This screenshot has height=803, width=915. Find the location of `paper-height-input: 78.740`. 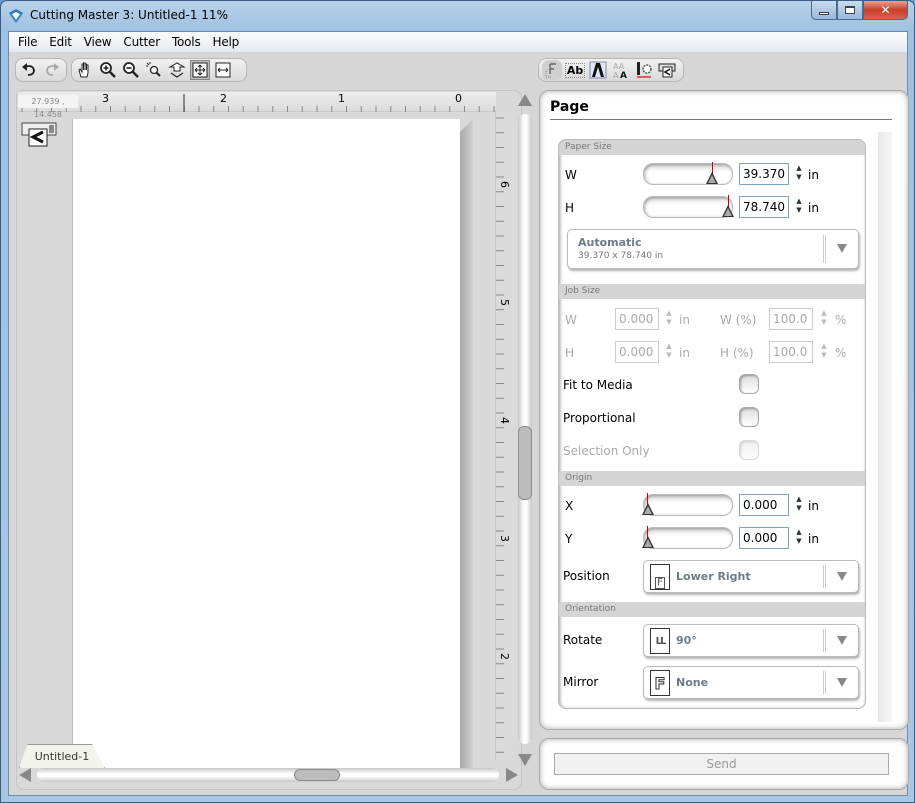

paper-height-input: 78.740 is located at coordinates (764, 207).